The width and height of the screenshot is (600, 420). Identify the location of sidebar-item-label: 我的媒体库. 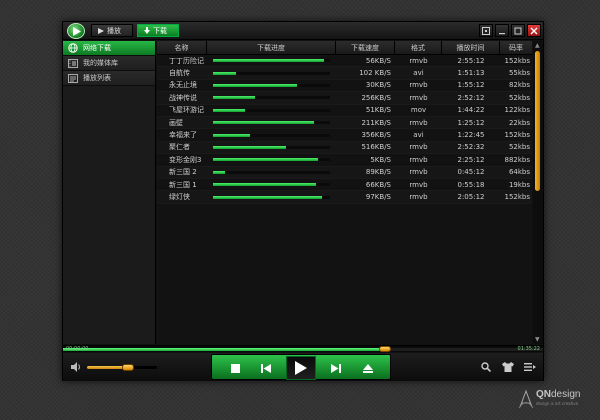
(100, 63).